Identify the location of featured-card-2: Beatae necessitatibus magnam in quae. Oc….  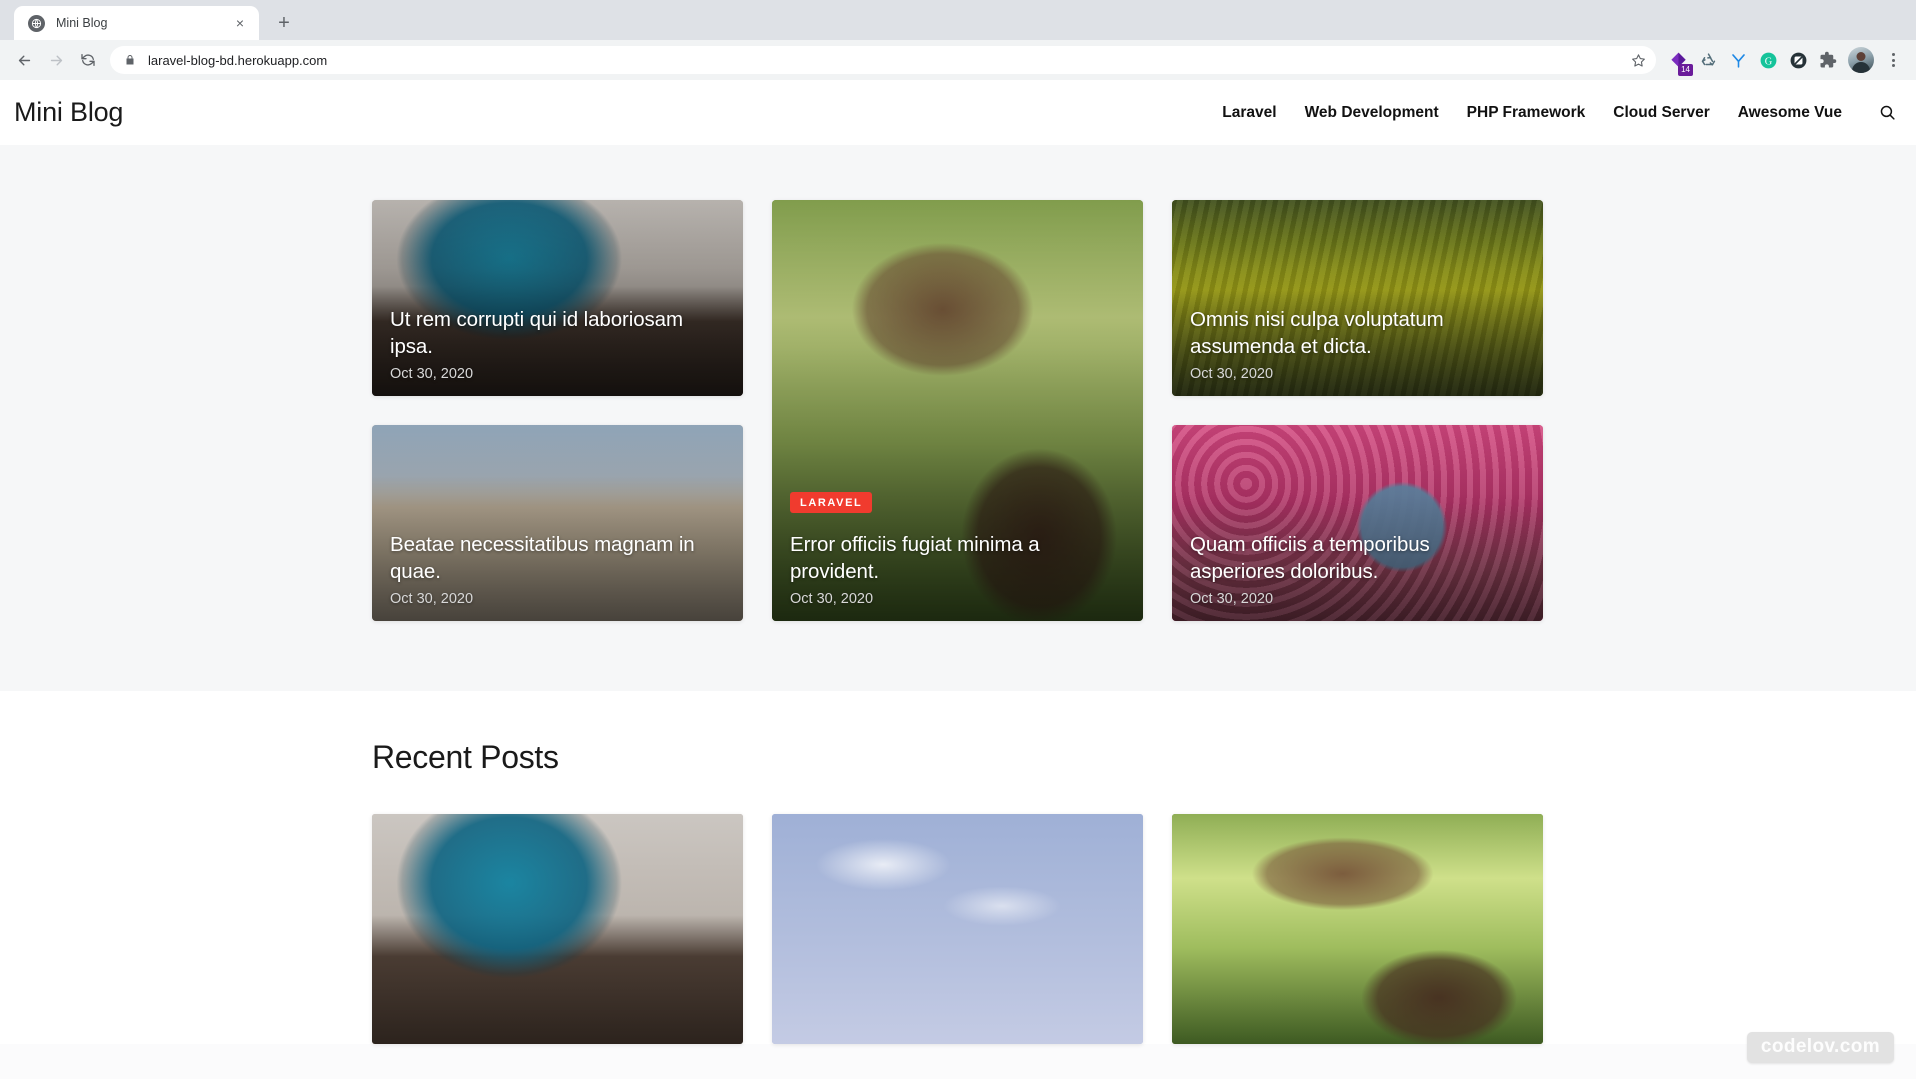
(557, 523).